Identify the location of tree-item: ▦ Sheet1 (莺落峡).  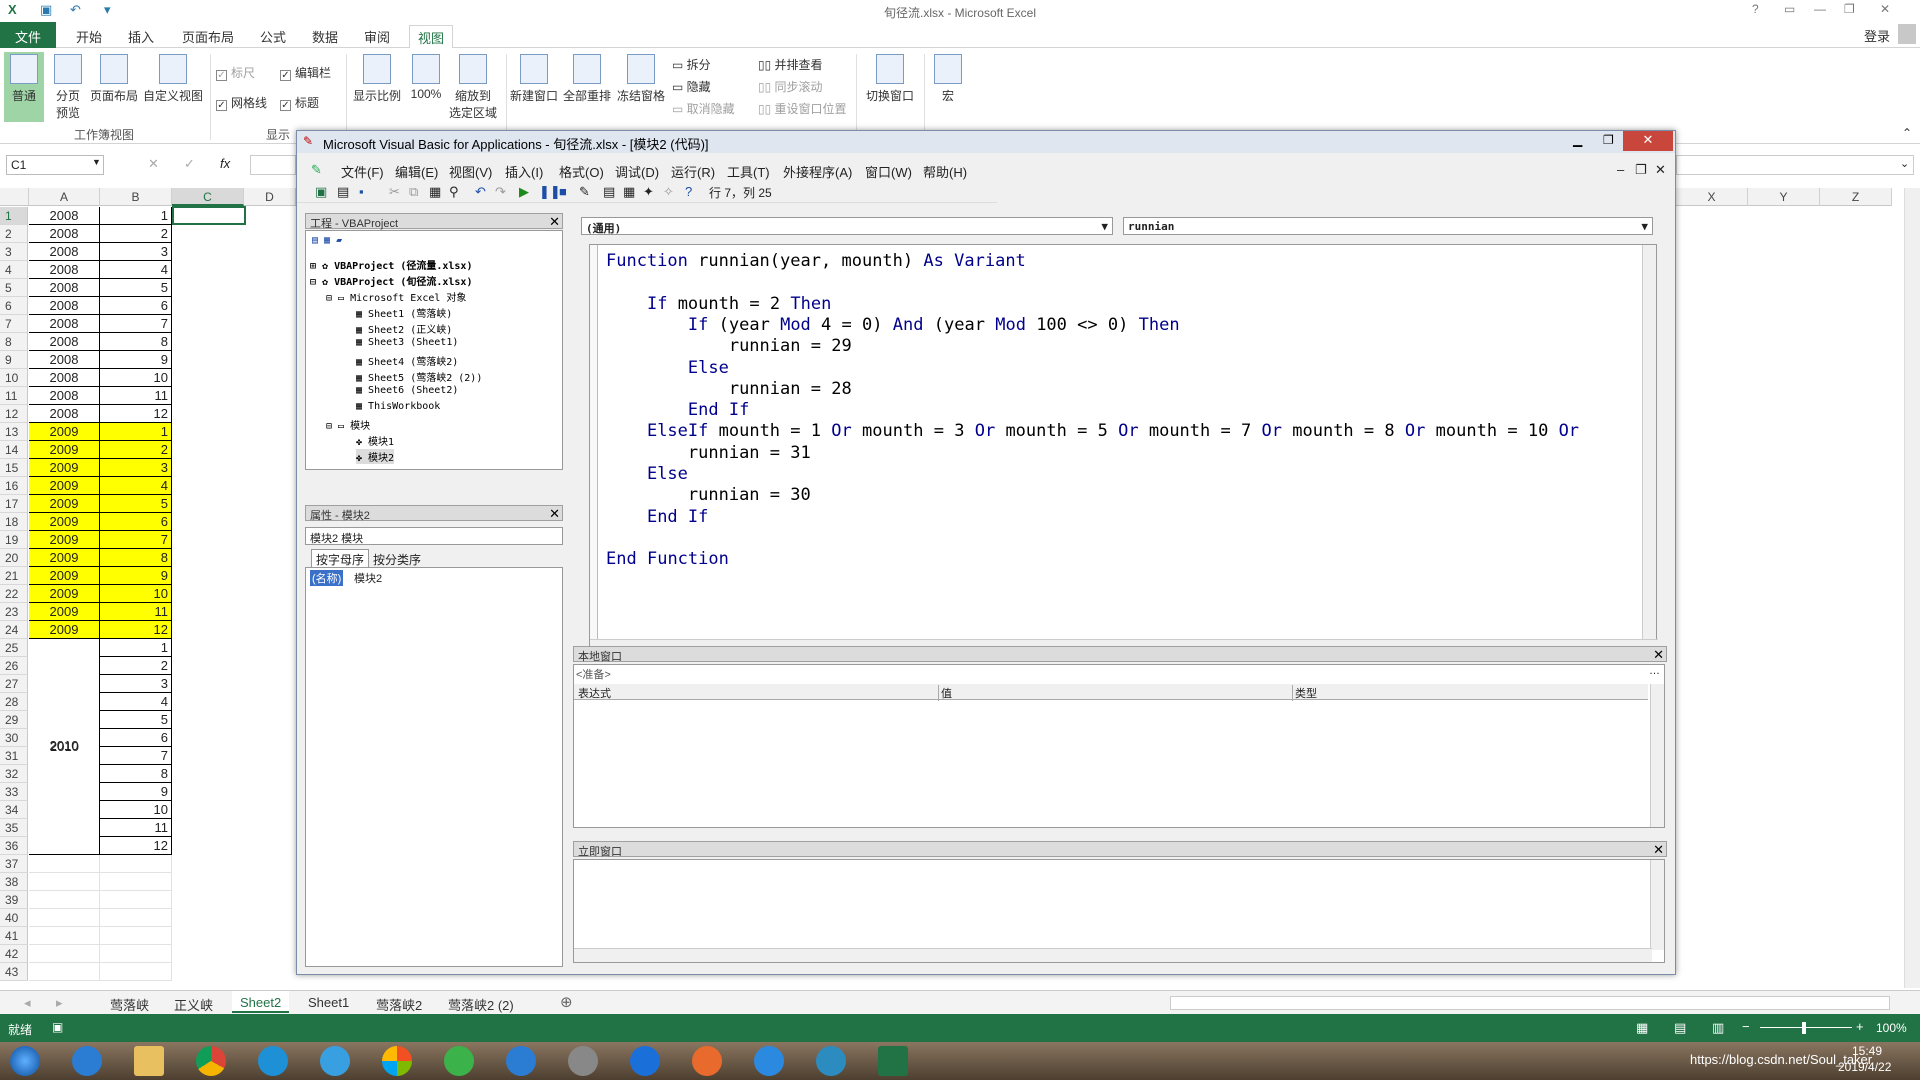
(404, 312).